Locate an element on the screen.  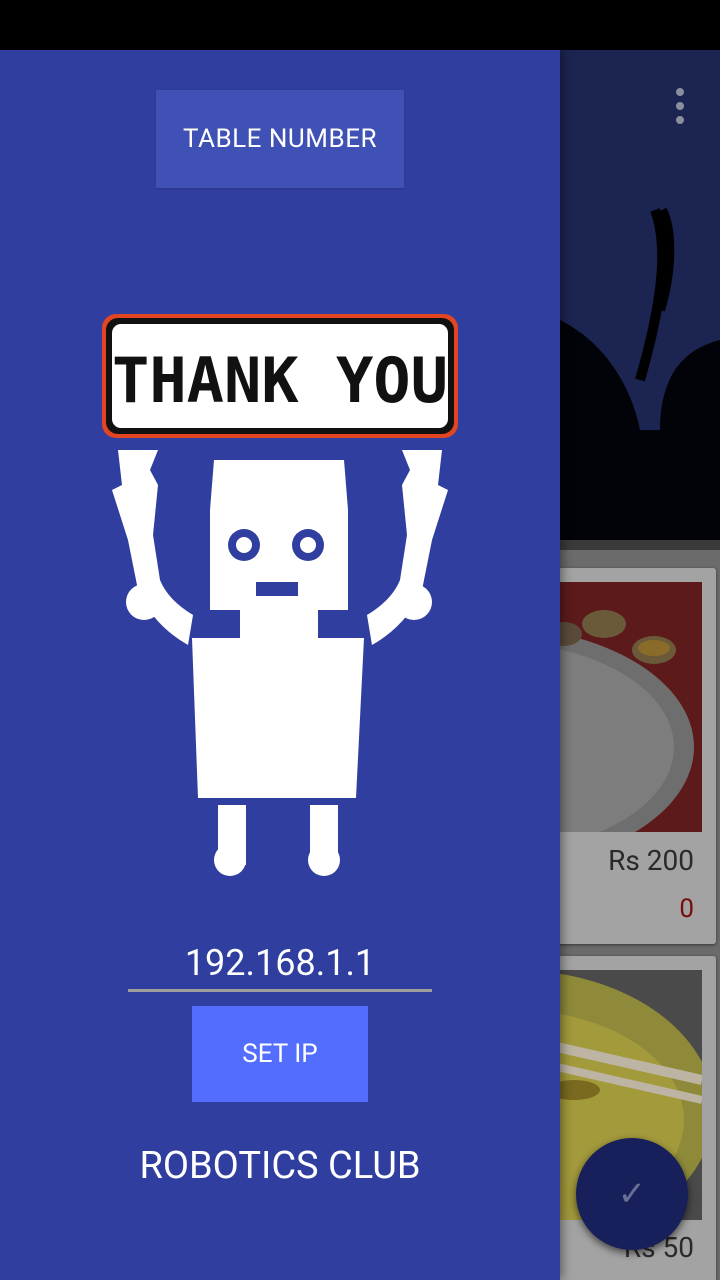
item-quantity: 0 is located at coordinates (686, 909).